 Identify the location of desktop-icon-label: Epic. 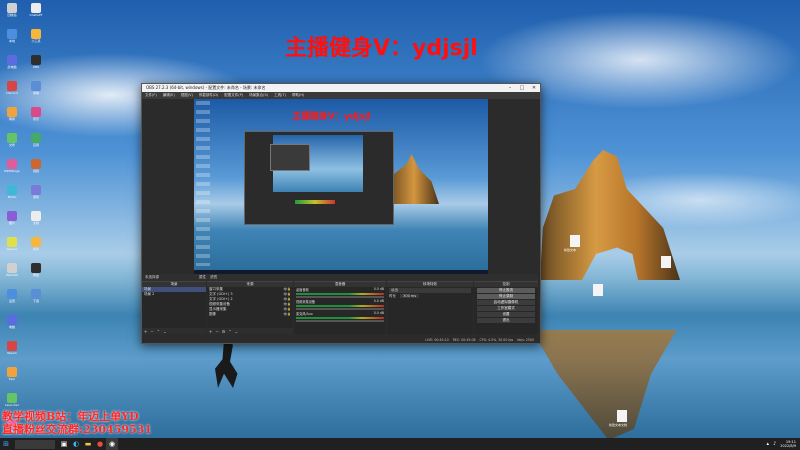
(12, 379).